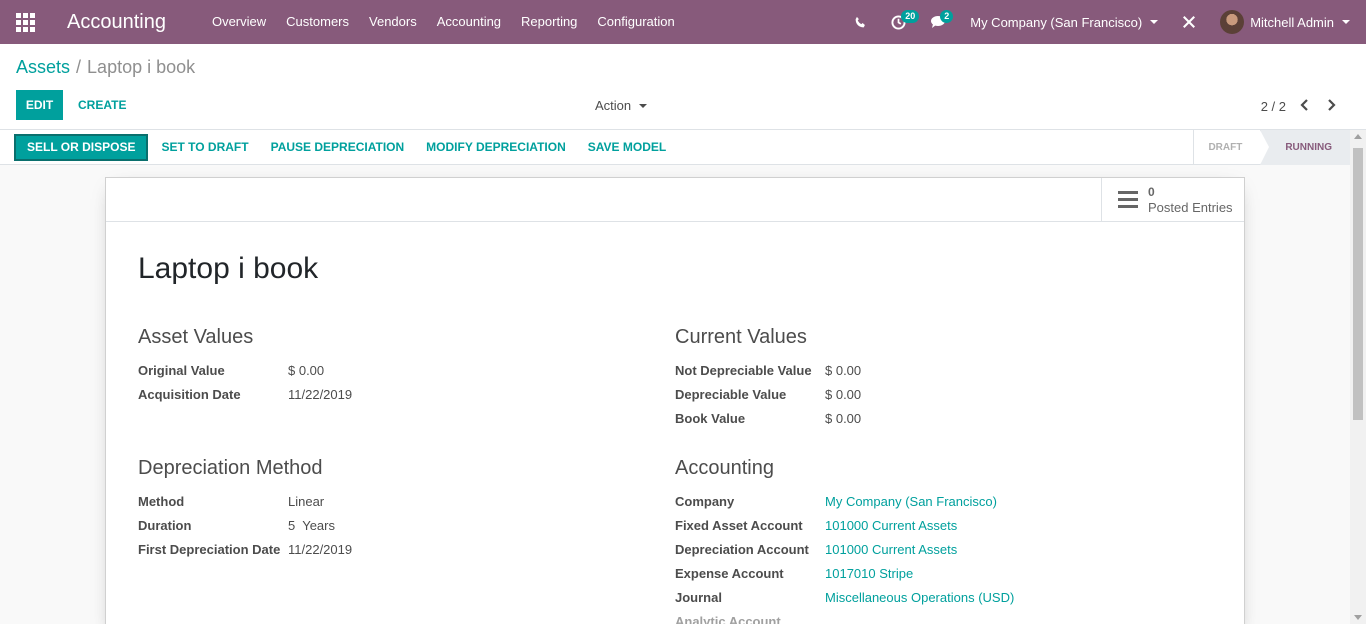 The width and height of the screenshot is (1366, 624). I want to click on field-company: Company My Company (San Francisco), so click(844, 501).